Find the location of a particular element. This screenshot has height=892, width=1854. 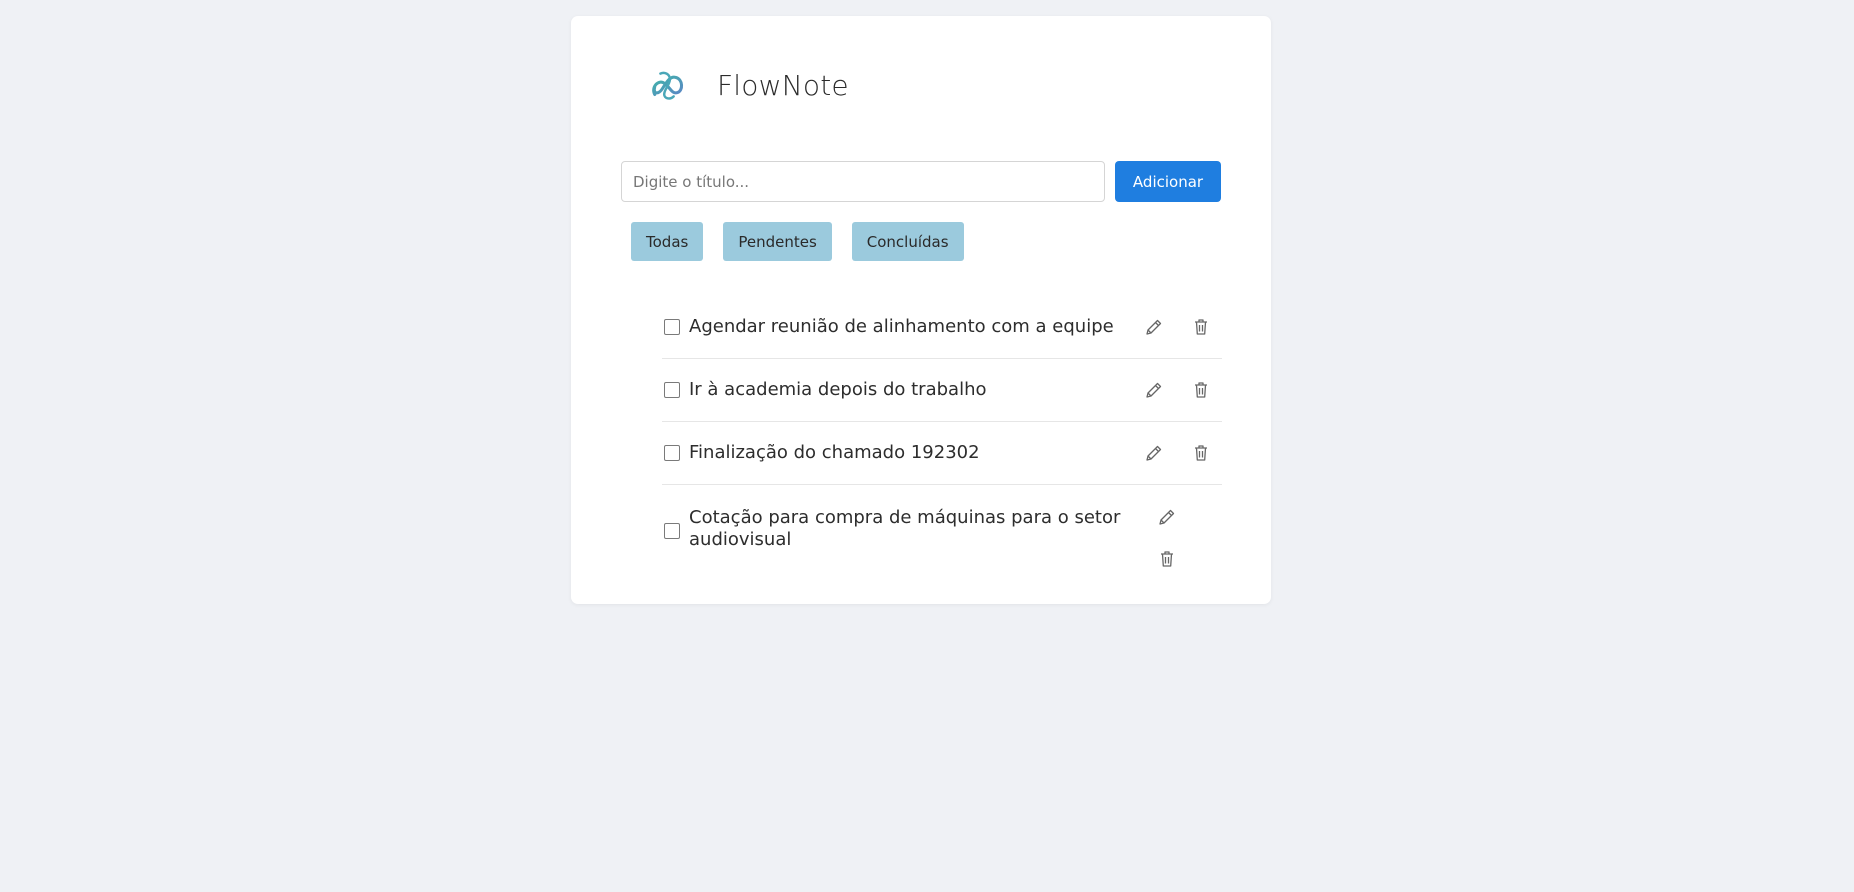

filter-pending-button: Pendentes is located at coordinates (777, 241).